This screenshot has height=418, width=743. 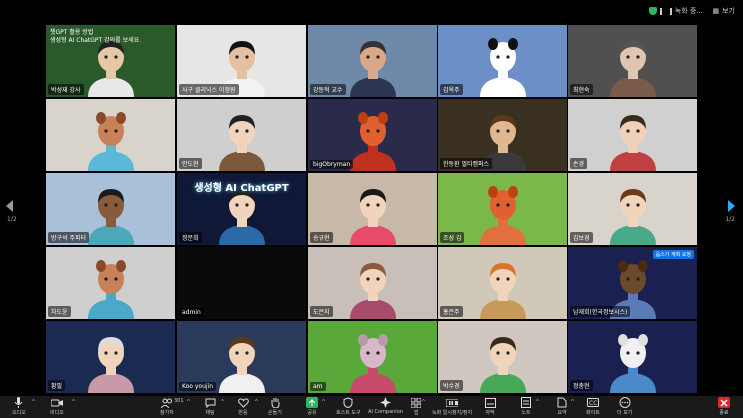 I want to click on participant-tile: 사구 클리닉스 이정원, so click(x=241, y=61).